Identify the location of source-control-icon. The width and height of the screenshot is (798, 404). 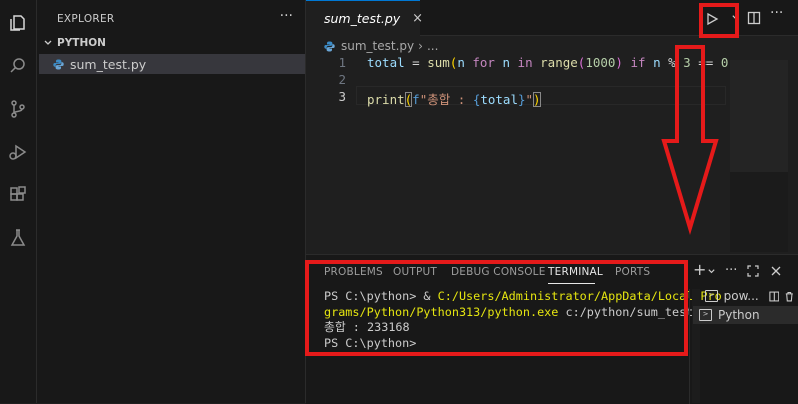
(18, 109).